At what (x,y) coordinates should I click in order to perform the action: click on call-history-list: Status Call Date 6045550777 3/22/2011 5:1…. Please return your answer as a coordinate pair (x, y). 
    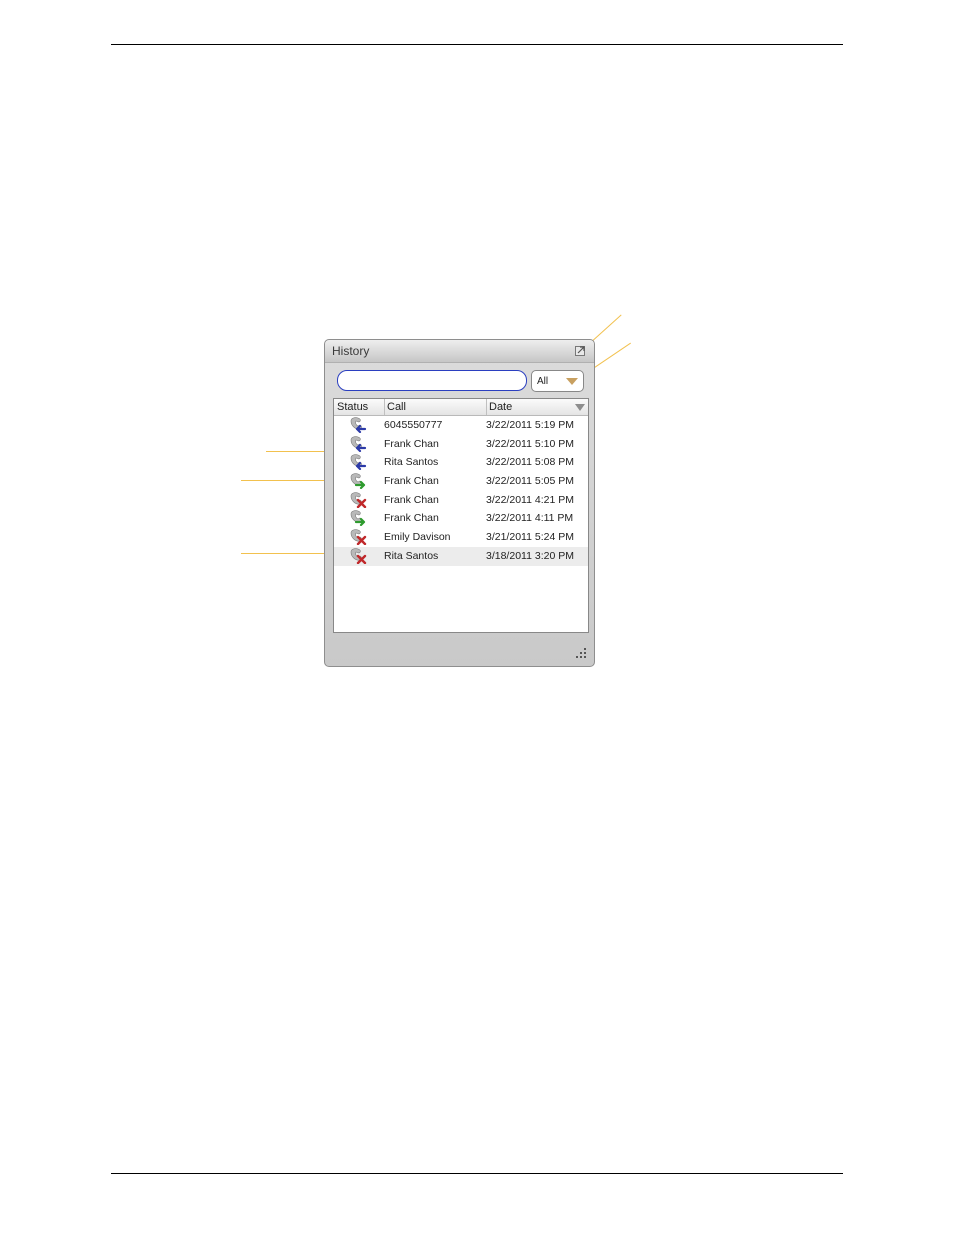
    Looking at the image, I should click on (461, 515).